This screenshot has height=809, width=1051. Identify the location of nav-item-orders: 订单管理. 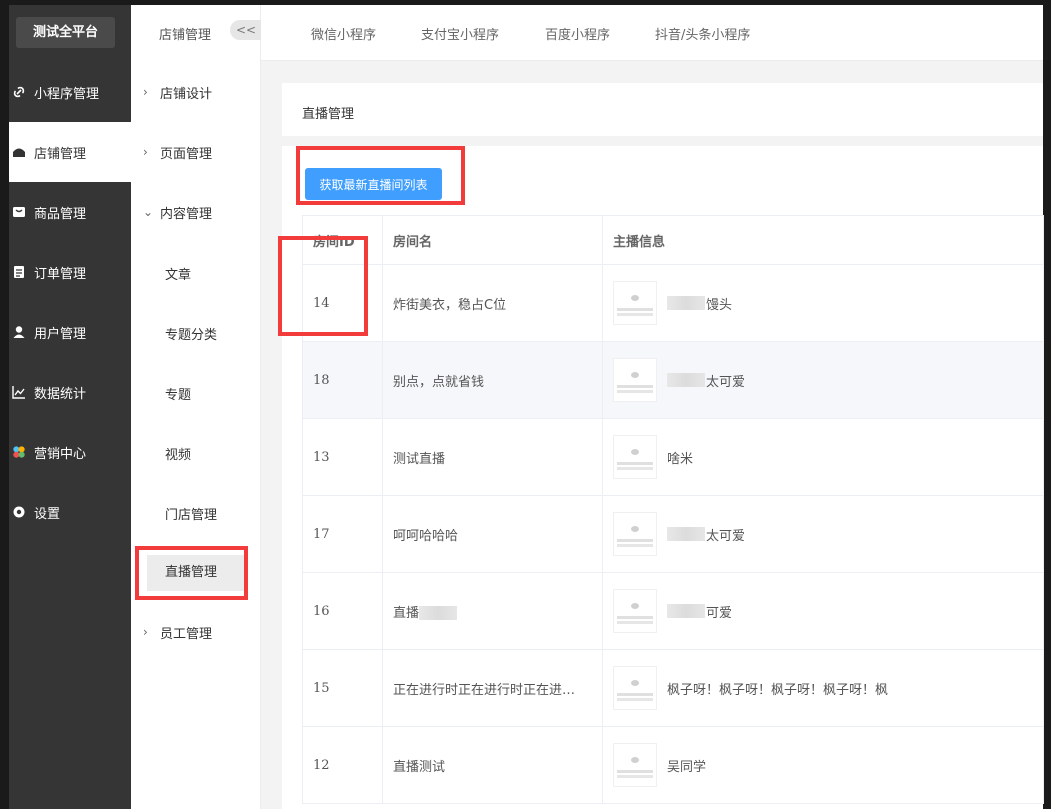
(70, 272).